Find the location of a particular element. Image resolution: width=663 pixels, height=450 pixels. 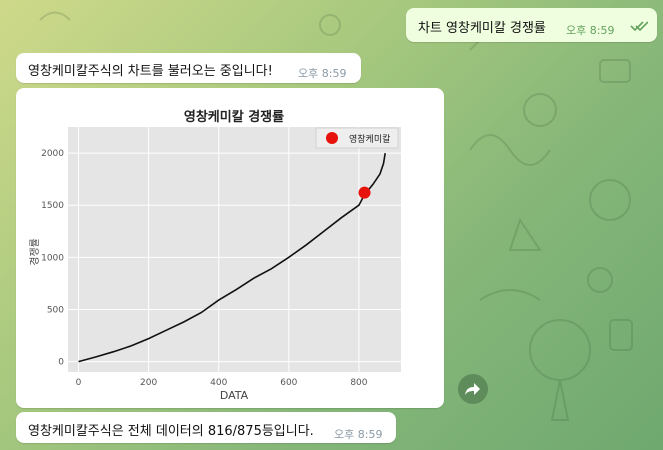

forward-button is located at coordinates (473, 389).